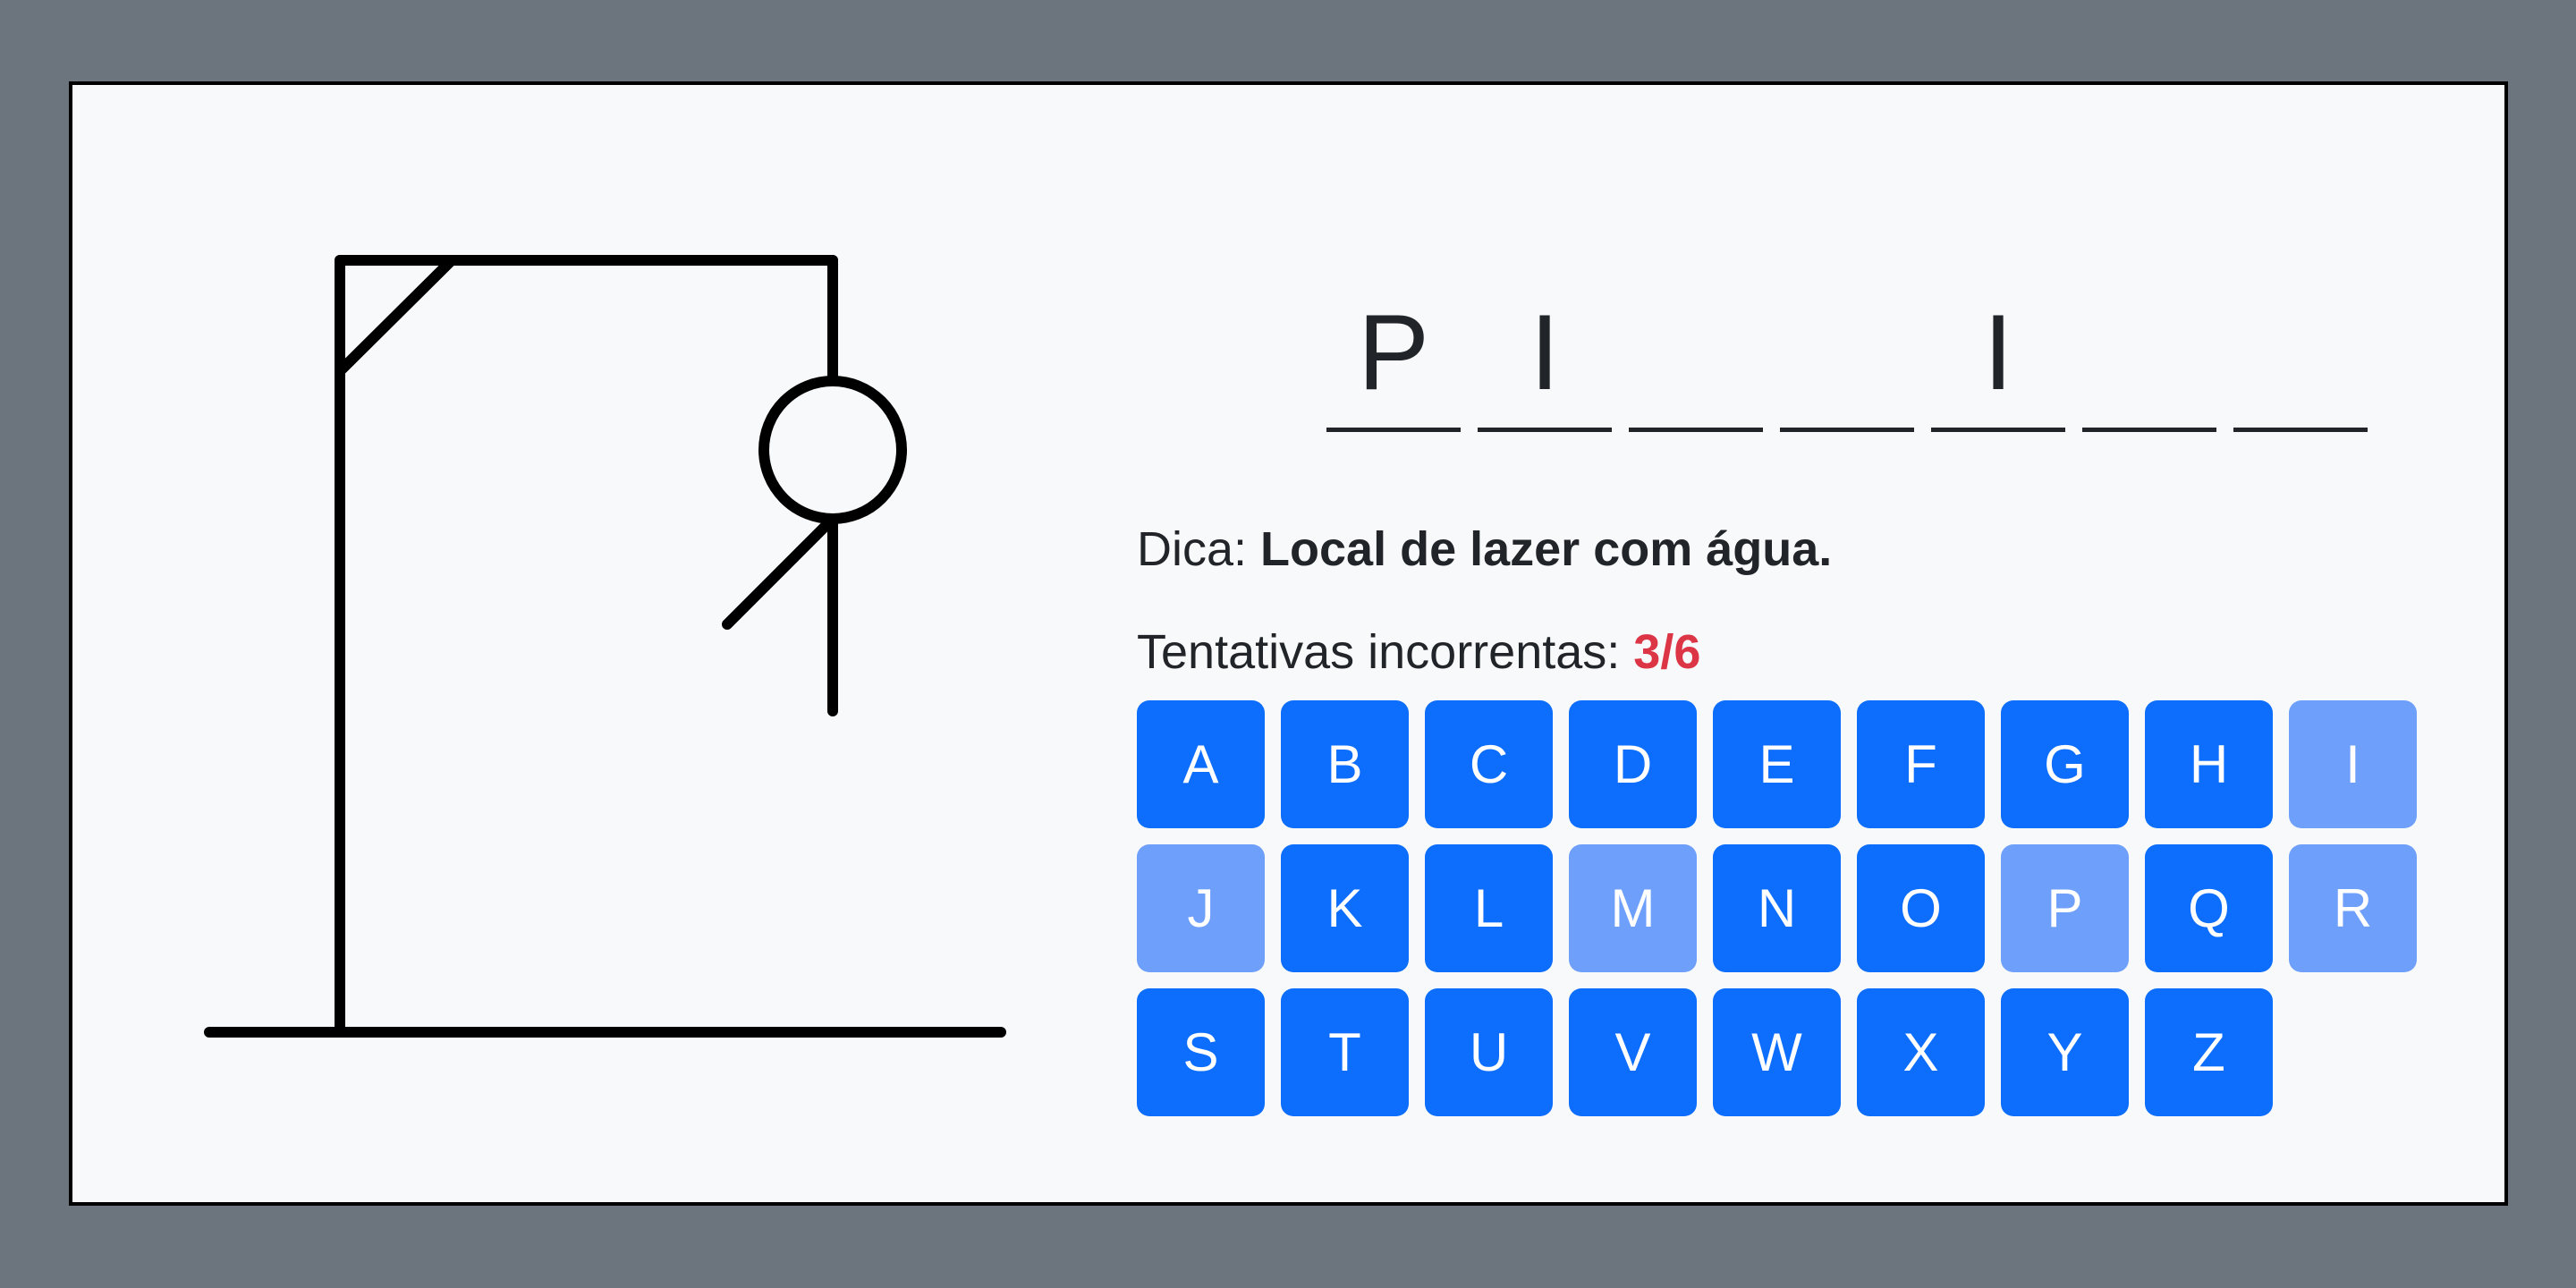 The image size is (2576, 1288). I want to click on key-v: V, so click(1633, 1052).